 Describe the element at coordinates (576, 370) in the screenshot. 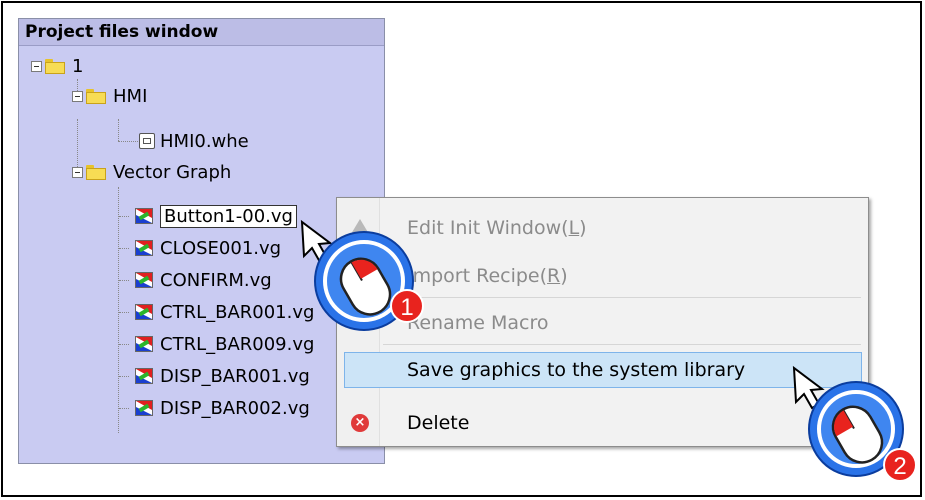

I see `menu-item-label: Save graphics to the system library` at that location.